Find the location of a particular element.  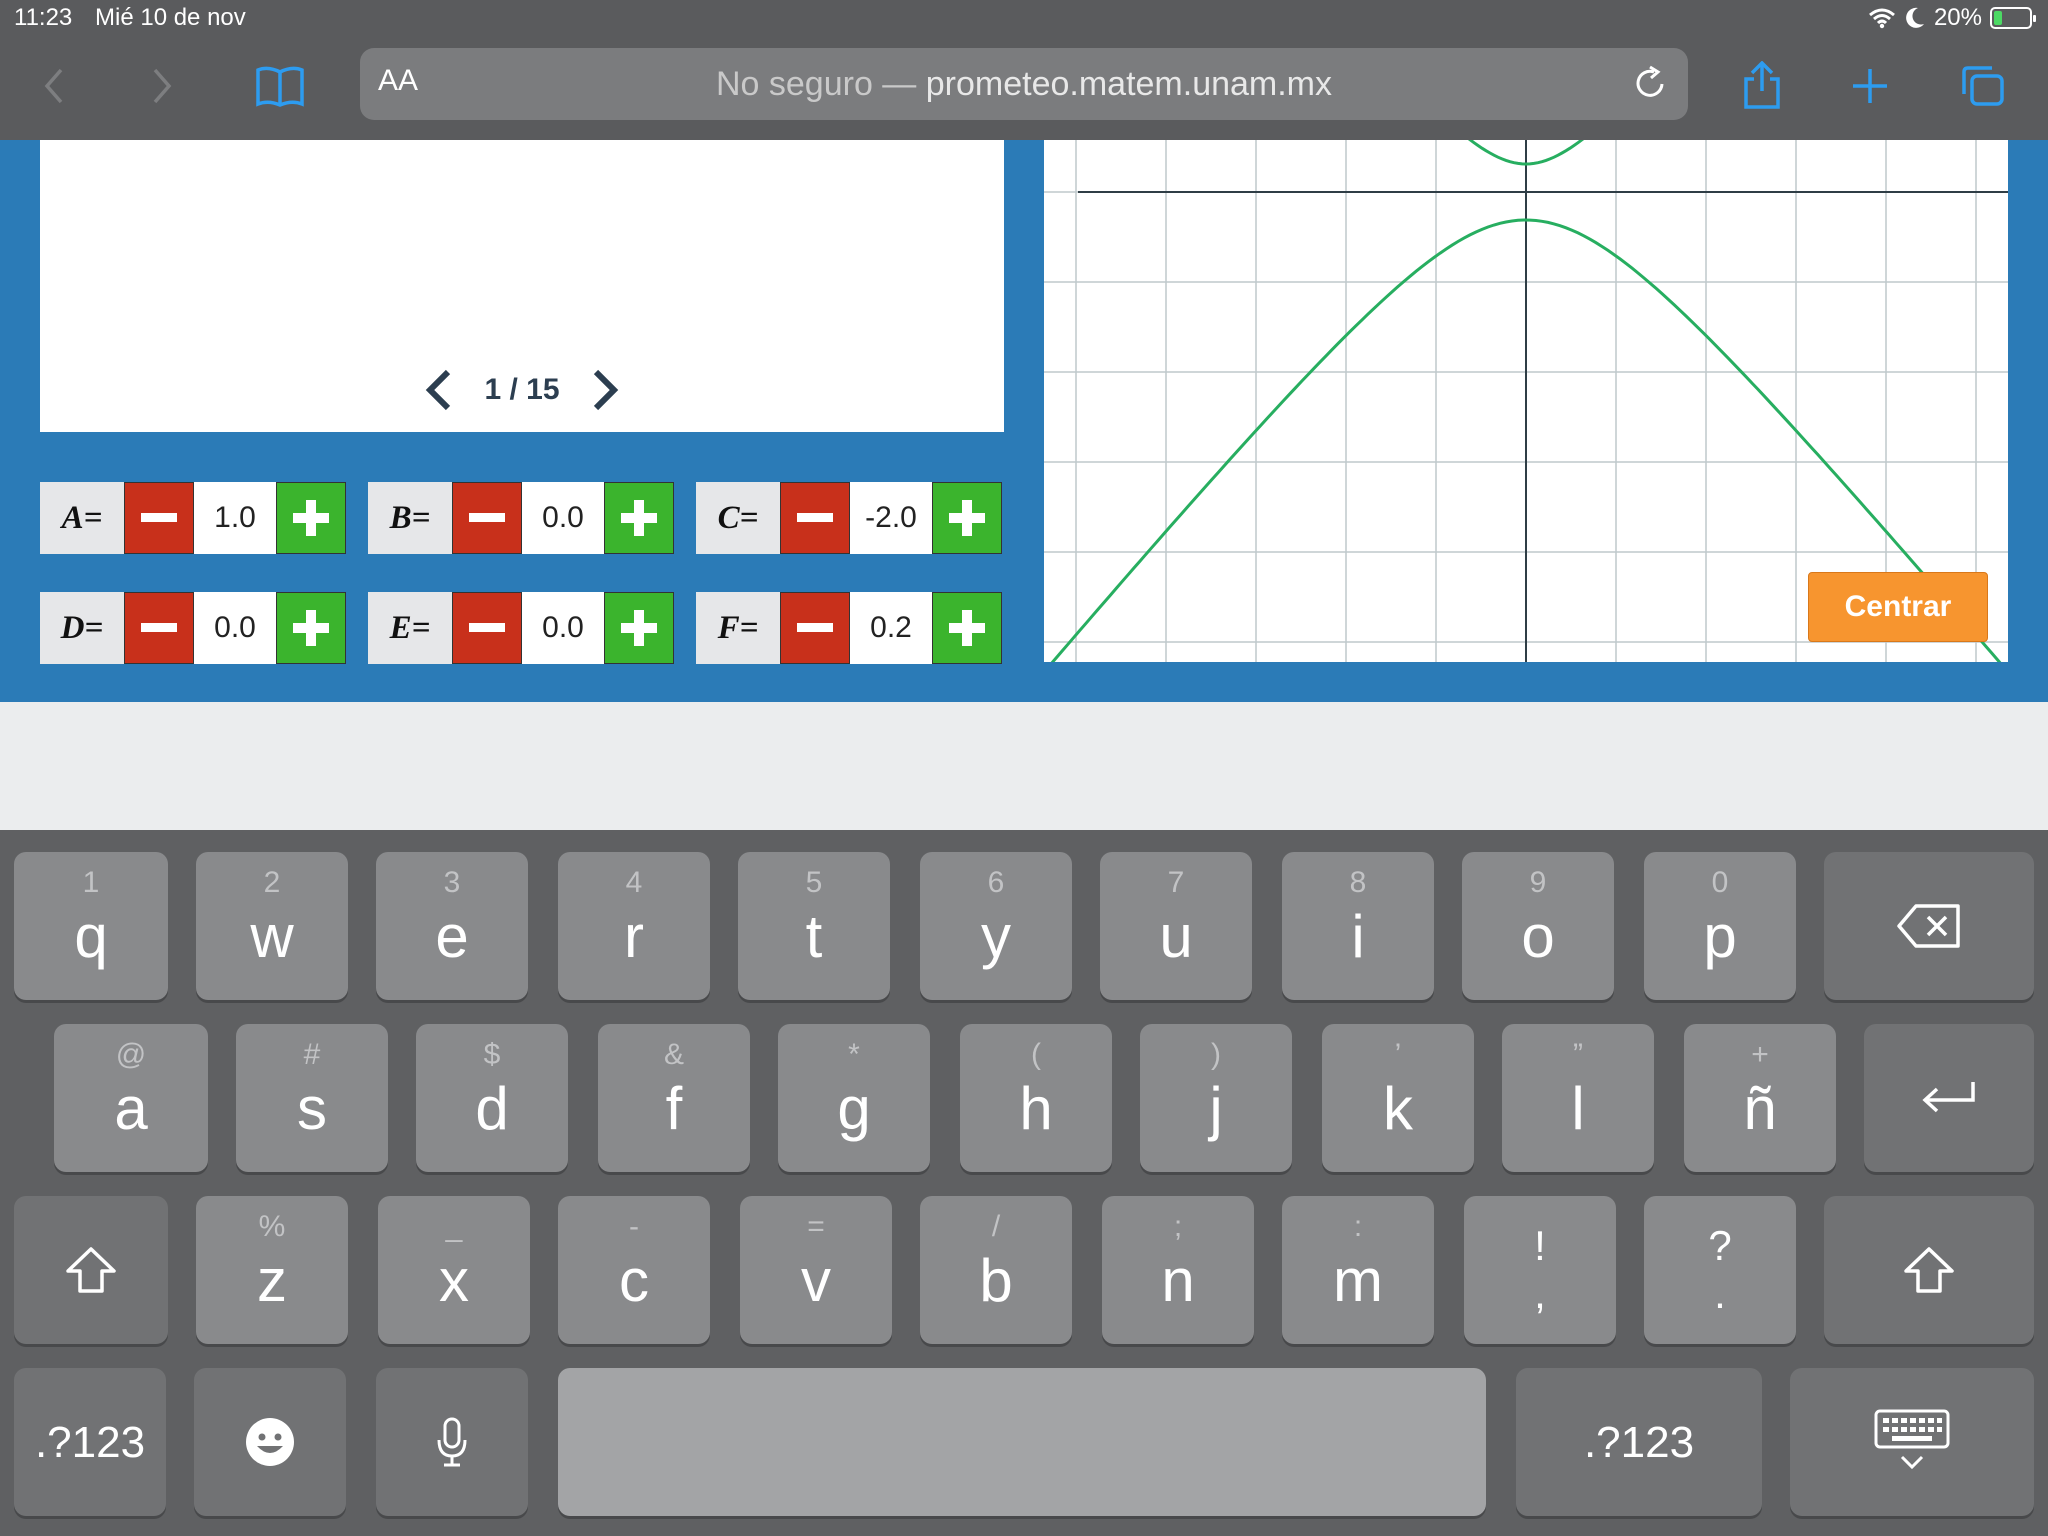

return-key is located at coordinates (1949, 1098).